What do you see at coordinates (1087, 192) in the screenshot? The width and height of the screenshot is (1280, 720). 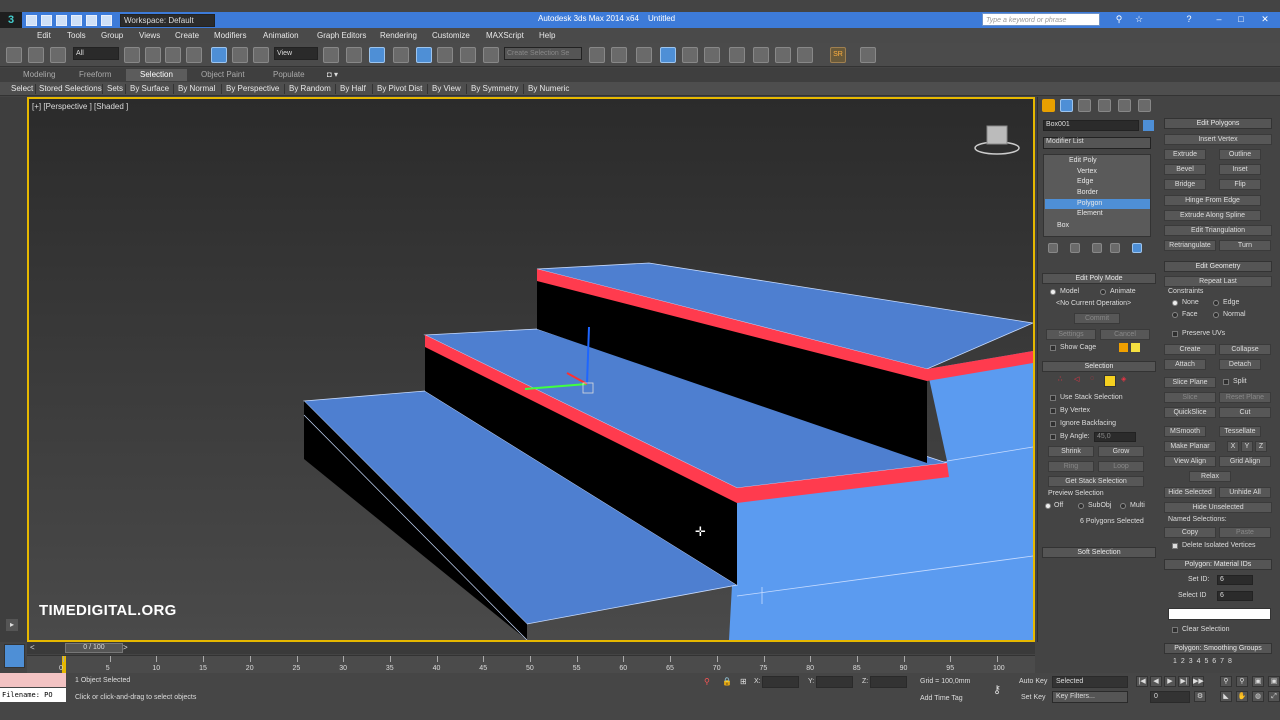 I see `stack-border: Border` at bounding box center [1087, 192].